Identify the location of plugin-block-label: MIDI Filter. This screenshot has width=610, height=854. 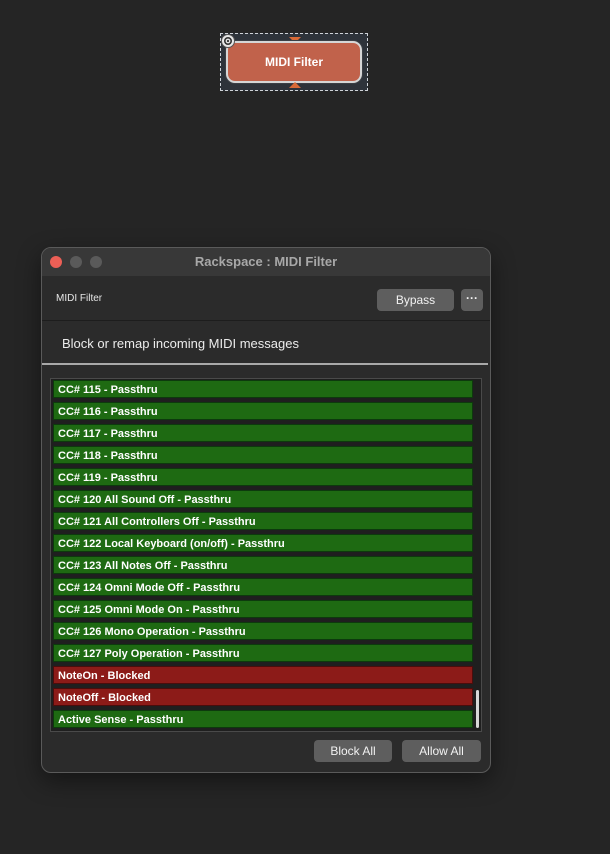
(293, 62).